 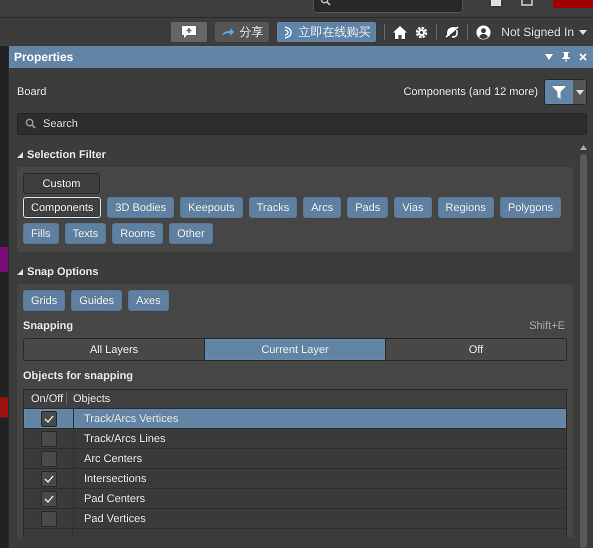 I want to click on account-menu: Not Signed In, so click(x=544, y=32).